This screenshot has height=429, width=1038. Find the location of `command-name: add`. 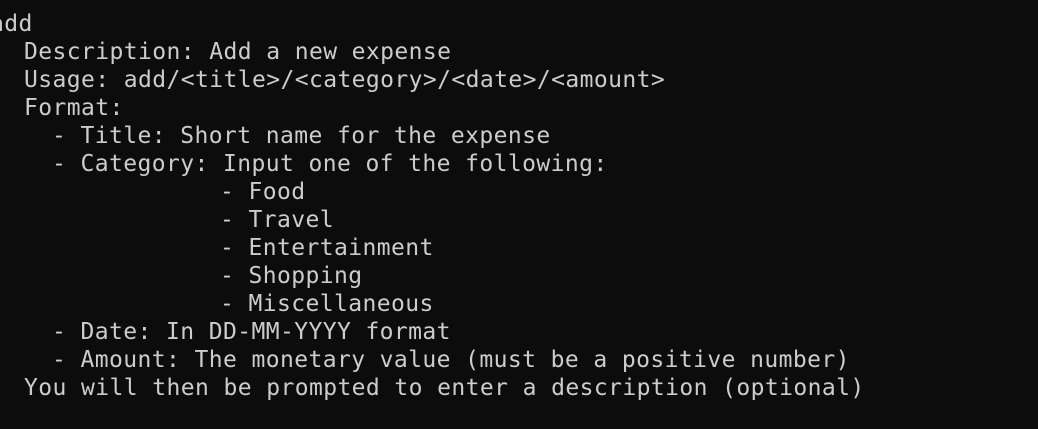

command-name: add is located at coordinates (16, 24).